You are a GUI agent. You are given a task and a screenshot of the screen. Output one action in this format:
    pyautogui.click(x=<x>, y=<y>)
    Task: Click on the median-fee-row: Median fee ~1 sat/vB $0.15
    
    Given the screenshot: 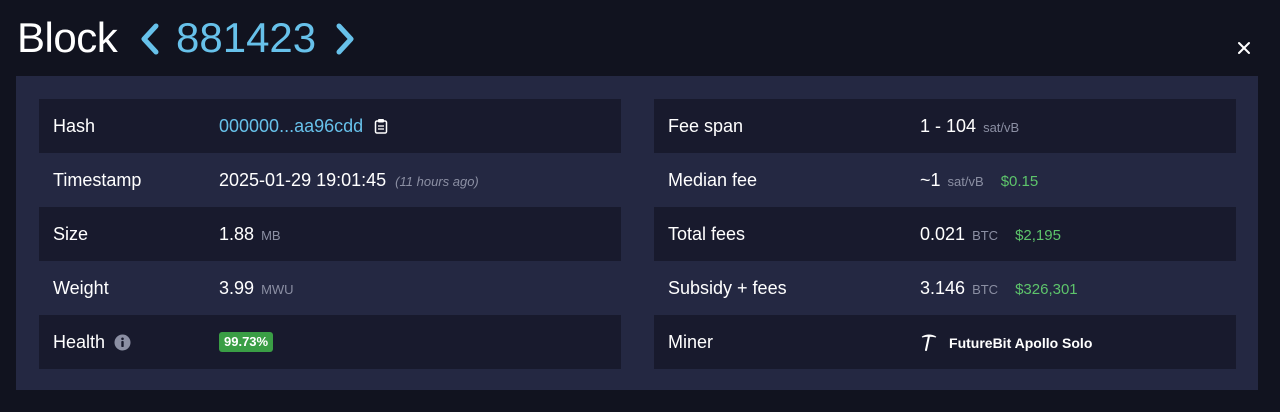 What is the action you would take?
    pyautogui.click(x=945, y=180)
    